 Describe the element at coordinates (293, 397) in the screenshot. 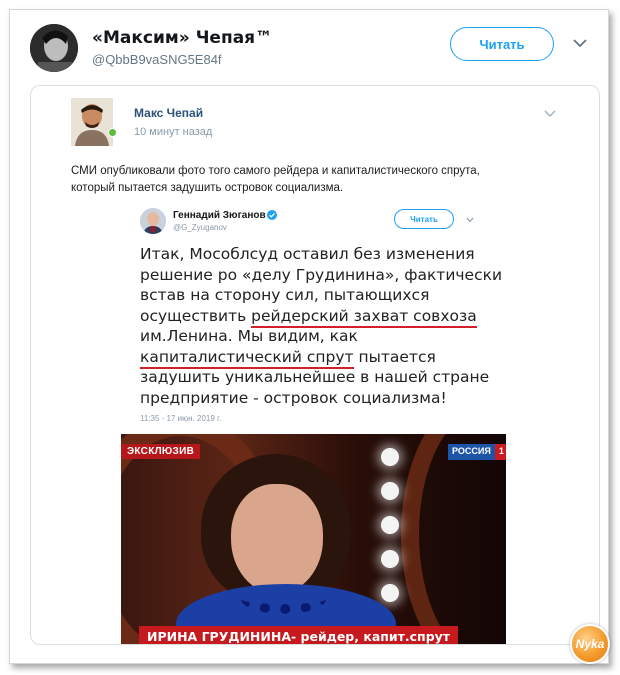

I see `quoted-line: предприятие - островок социализма!` at that location.